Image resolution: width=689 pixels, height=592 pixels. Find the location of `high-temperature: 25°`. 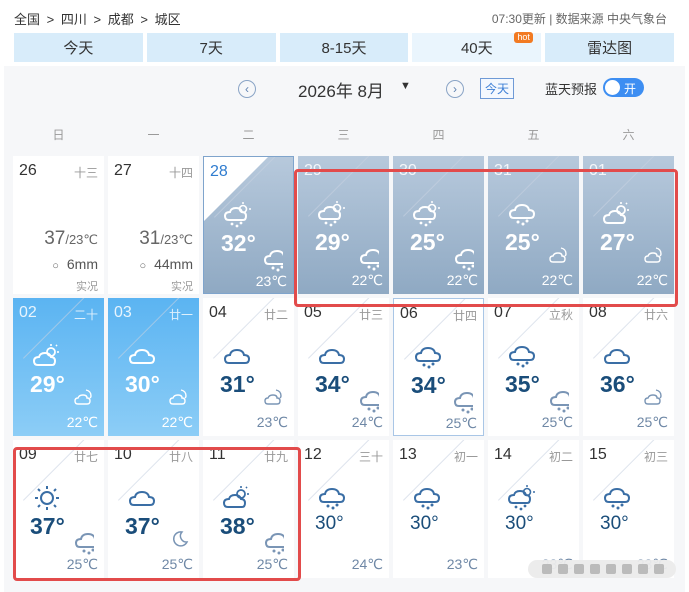

high-temperature: 25° is located at coordinates (427, 242).